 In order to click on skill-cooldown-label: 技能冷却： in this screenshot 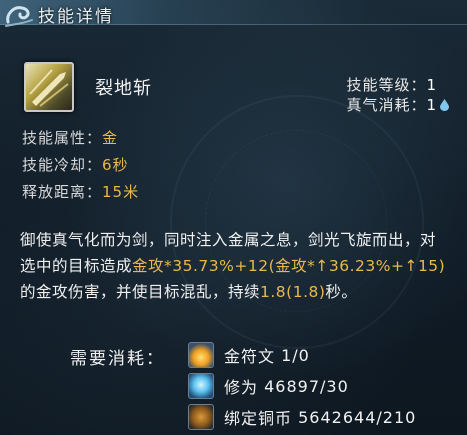, I will do `click(62, 165)`.